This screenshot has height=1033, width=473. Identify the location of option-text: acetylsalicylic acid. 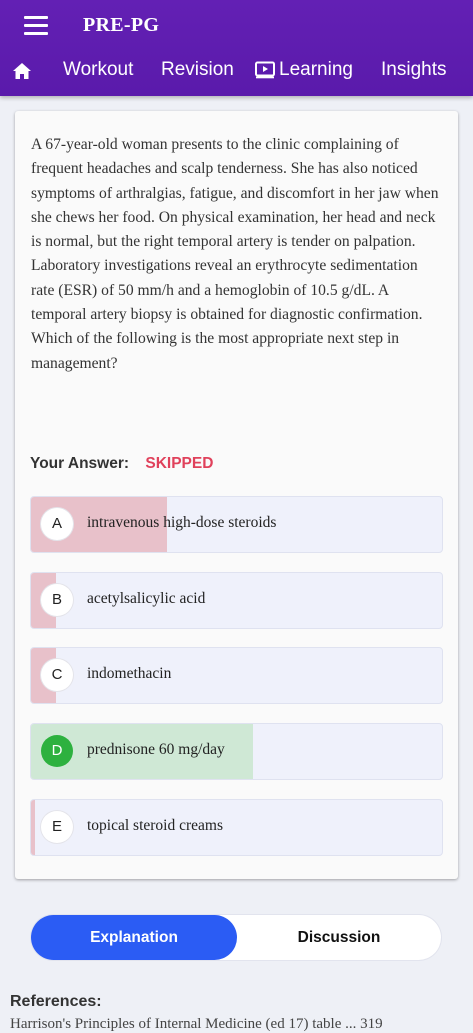
(146, 598).